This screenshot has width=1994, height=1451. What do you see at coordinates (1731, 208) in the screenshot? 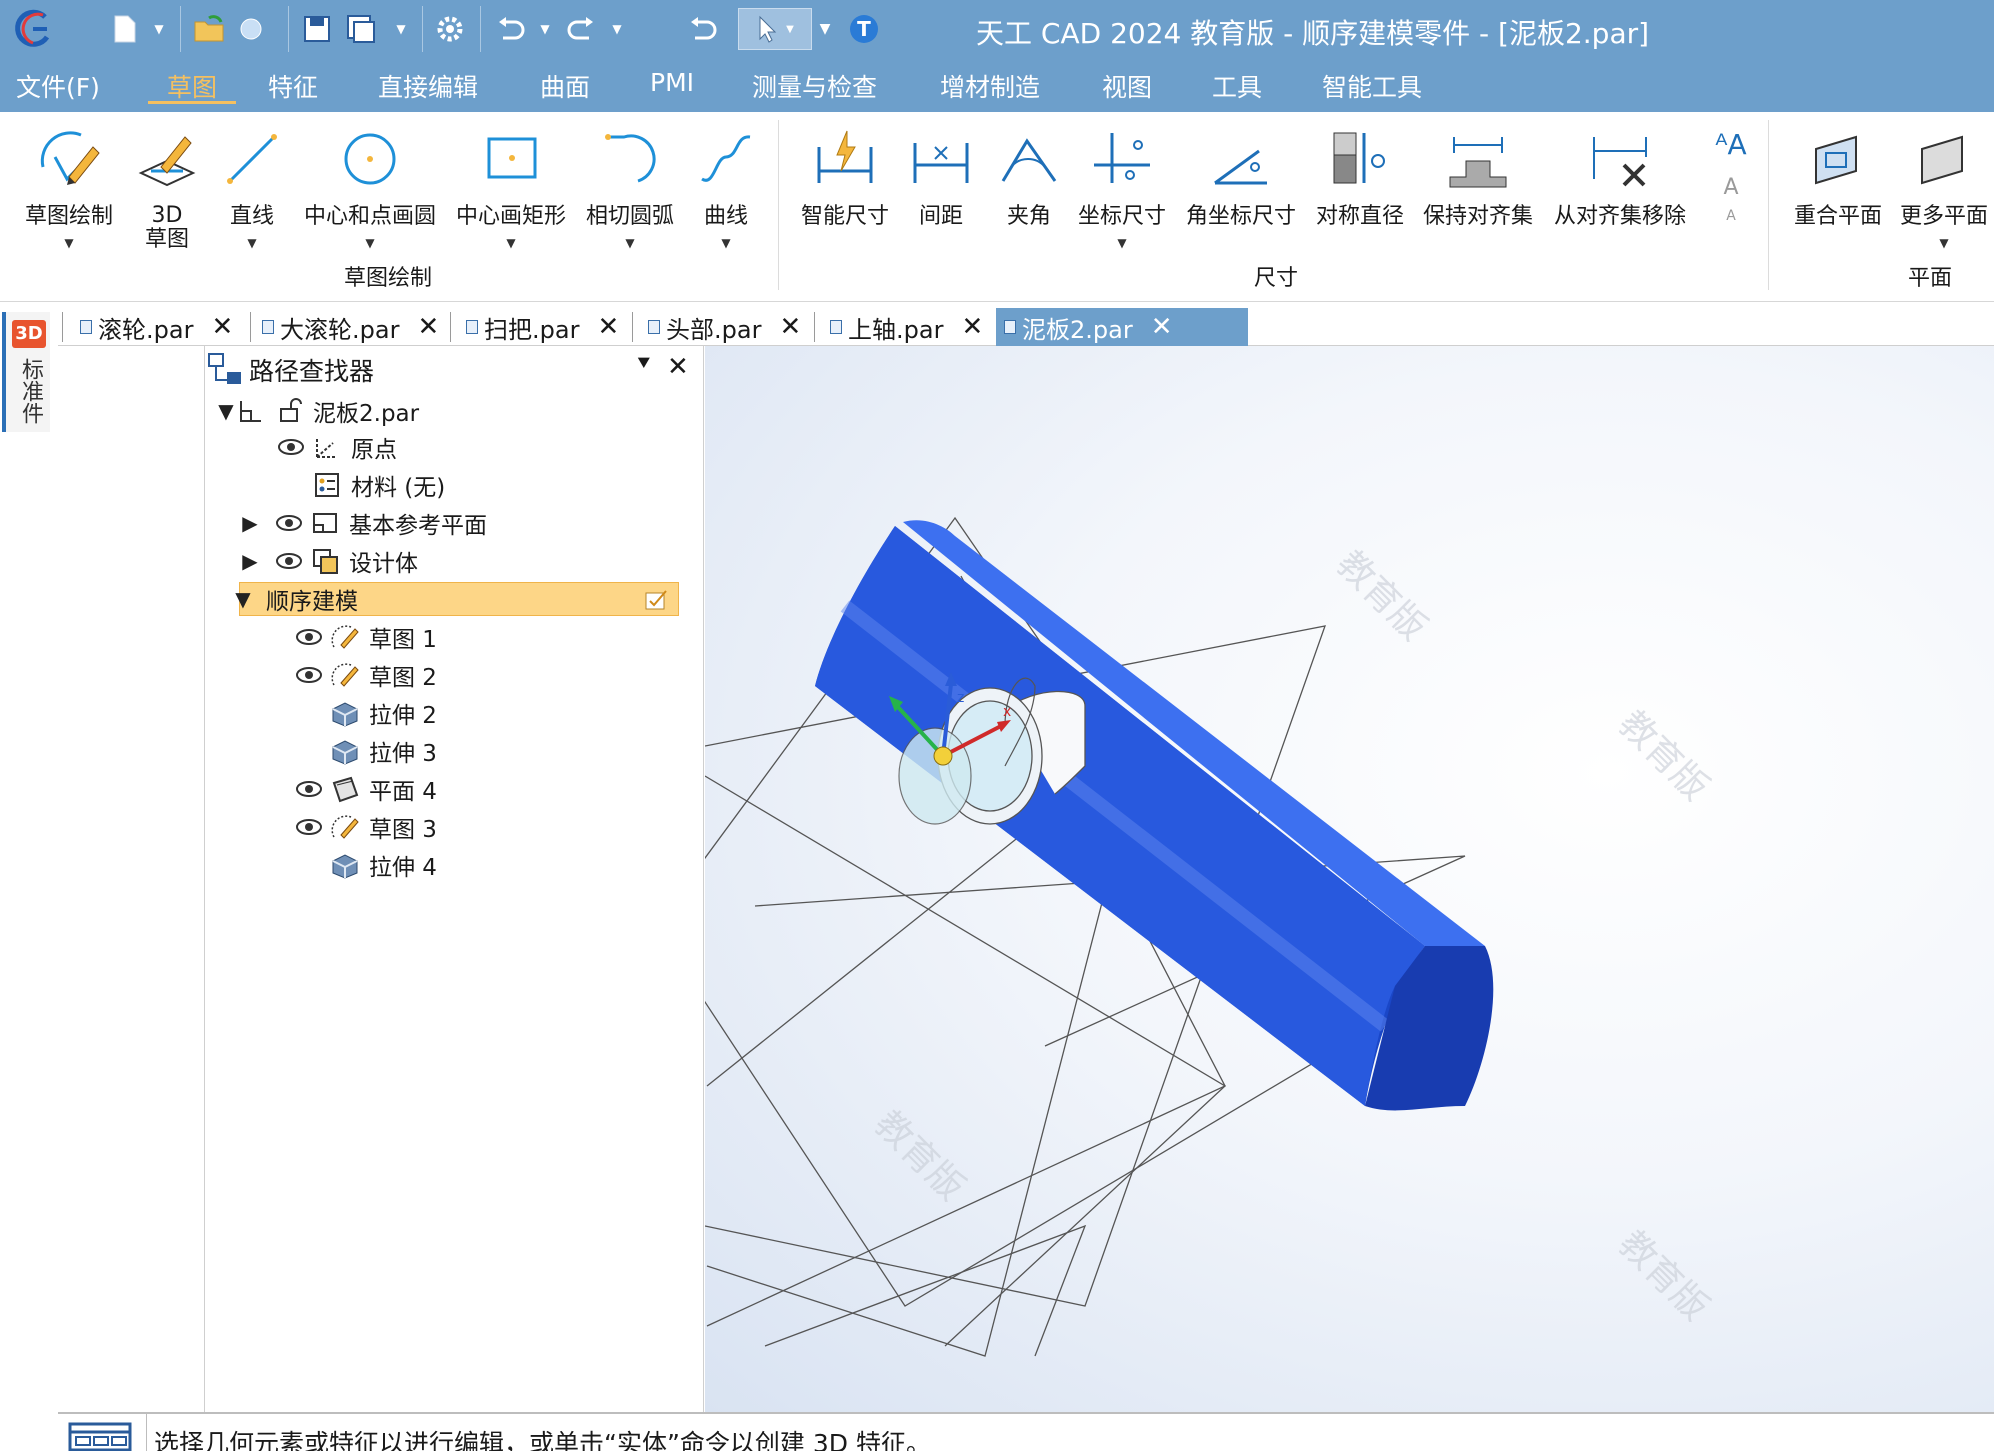
I see `text-style-button: ᴬA A A` at bounding box center [1731, 208].